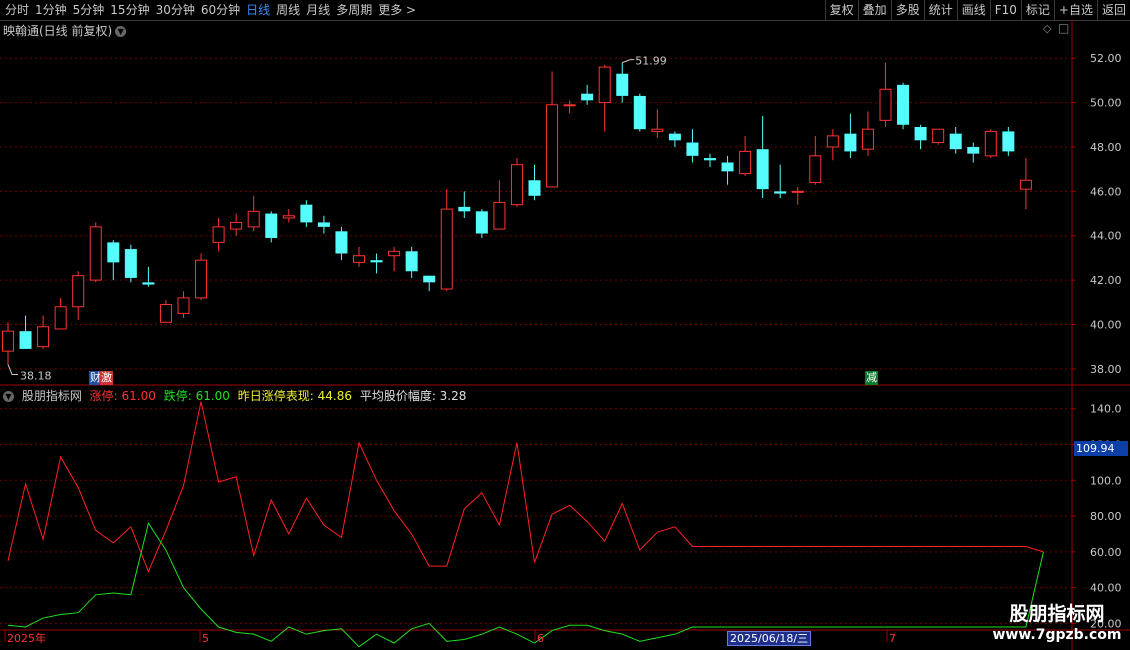  What do you see at coordinates (892, 638) in the screenshot?
I see `date-tick-label: 7` at bounding box center [892, 638].